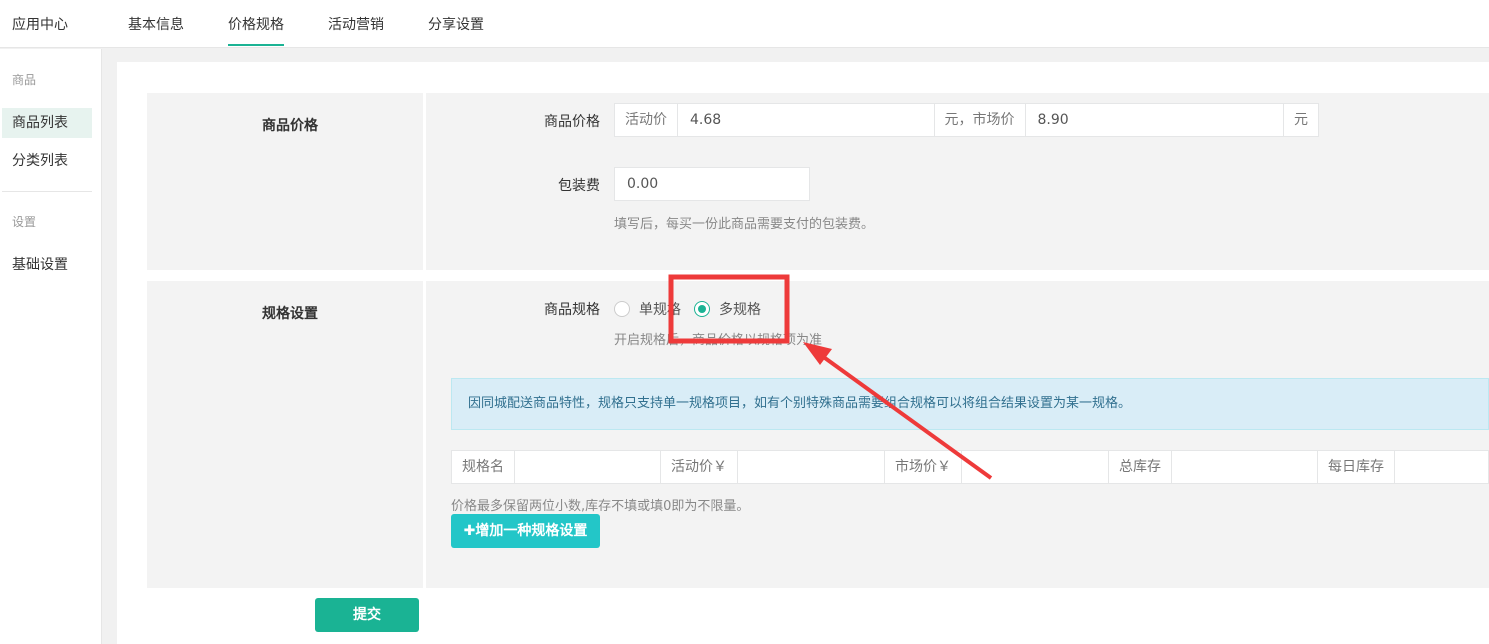  Describe the element at coordinates (24, 80) in the screenshot. I see `sidebar-section-goods: 商品` at that location.